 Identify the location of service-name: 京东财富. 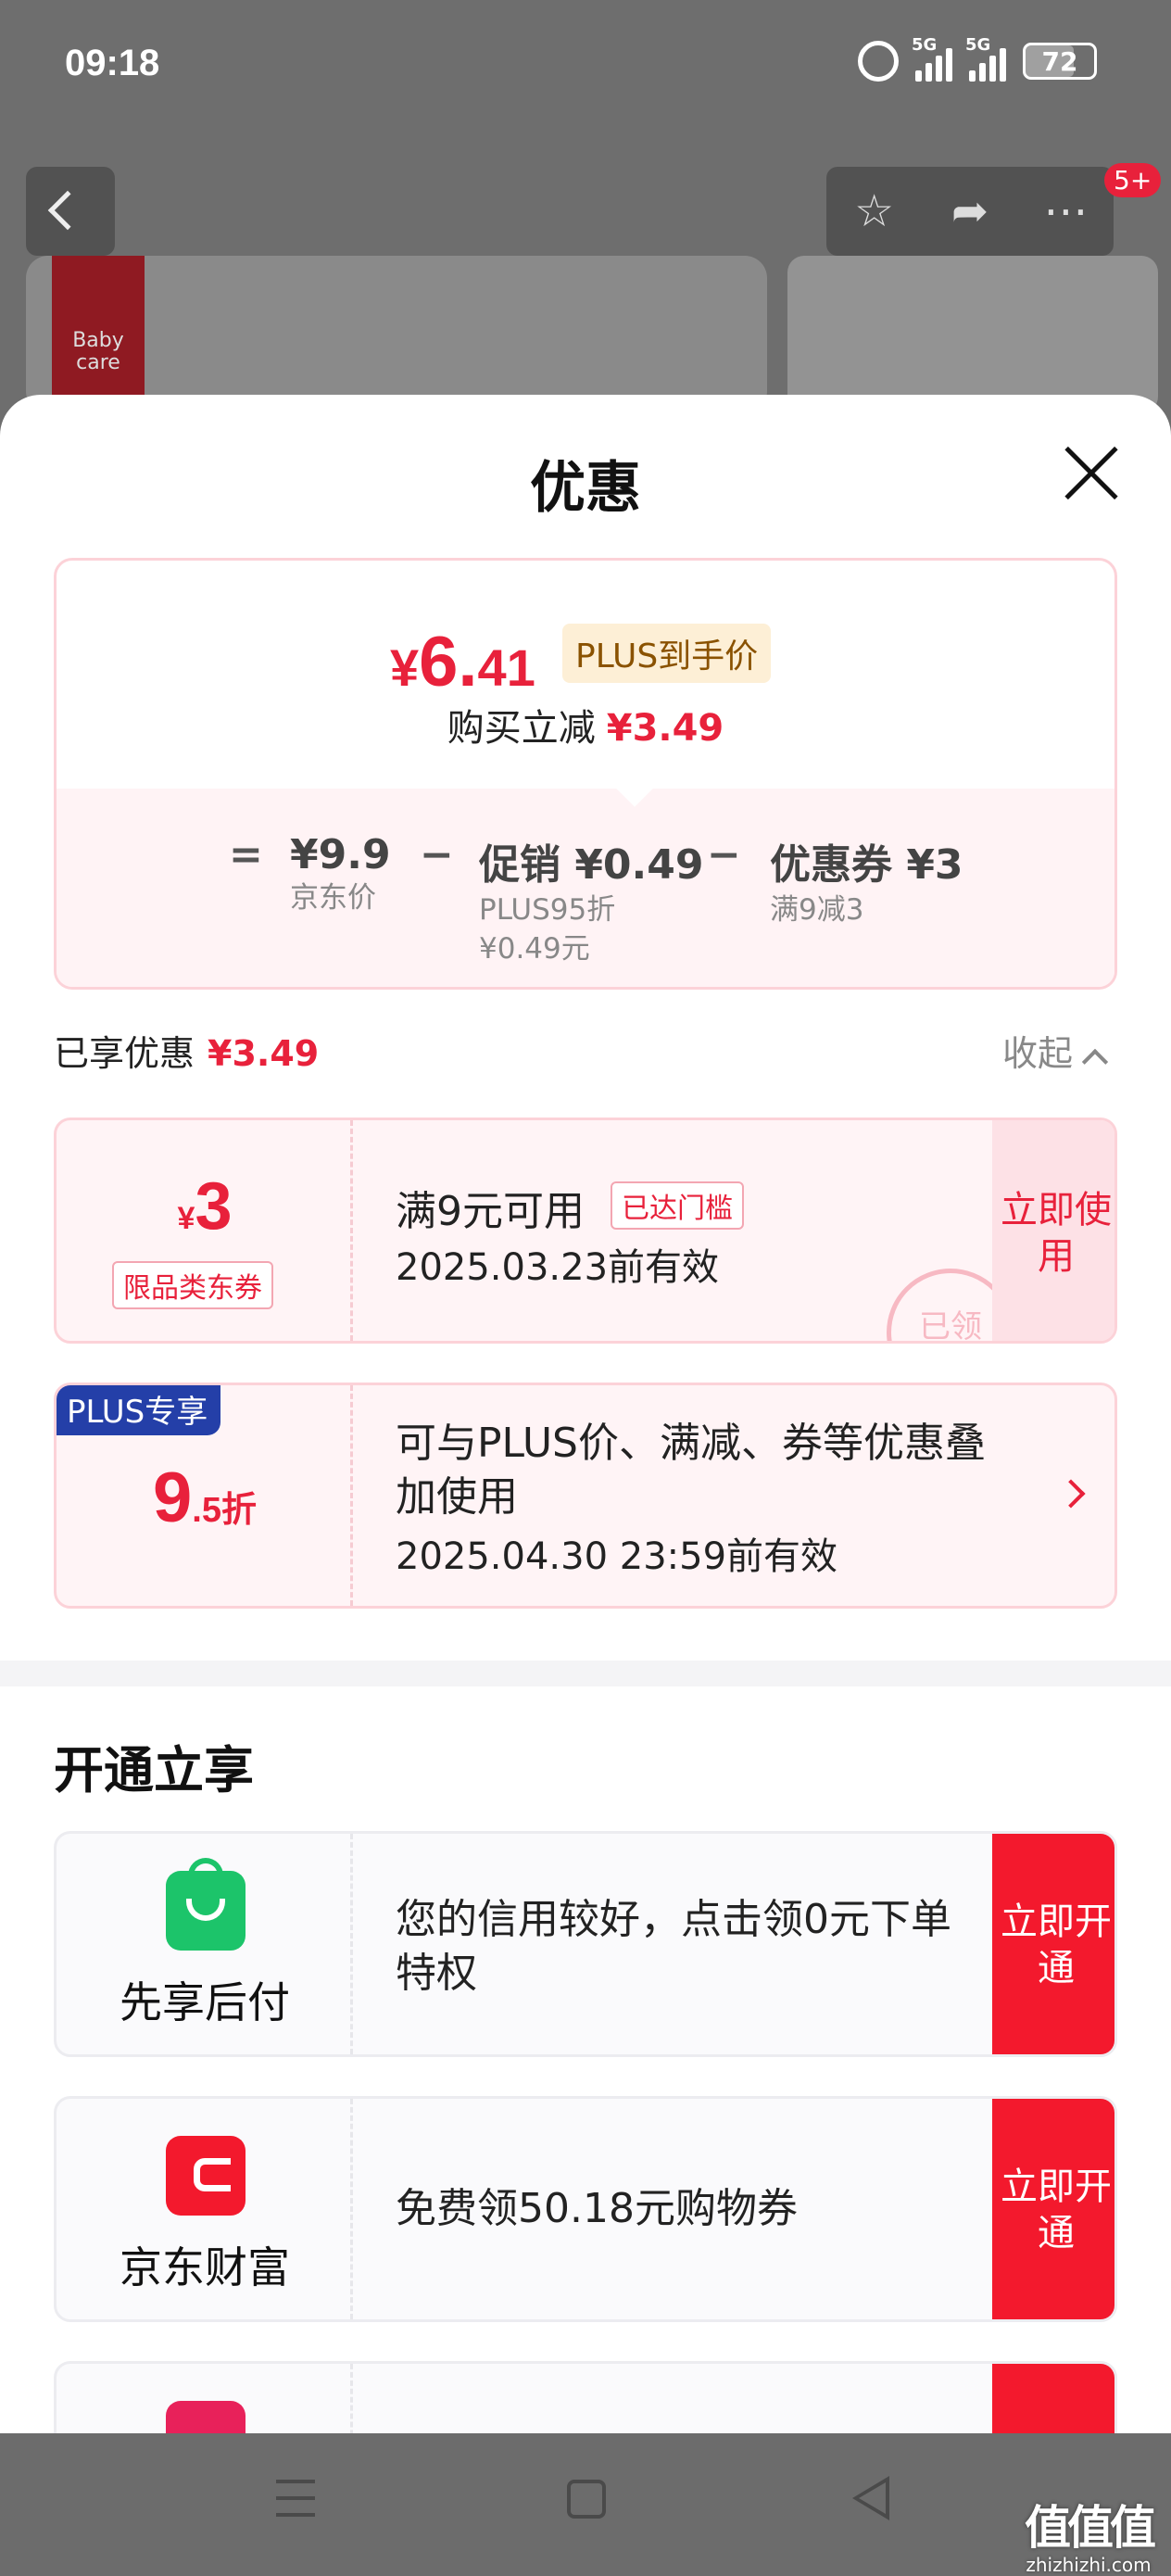
(205, 2267).